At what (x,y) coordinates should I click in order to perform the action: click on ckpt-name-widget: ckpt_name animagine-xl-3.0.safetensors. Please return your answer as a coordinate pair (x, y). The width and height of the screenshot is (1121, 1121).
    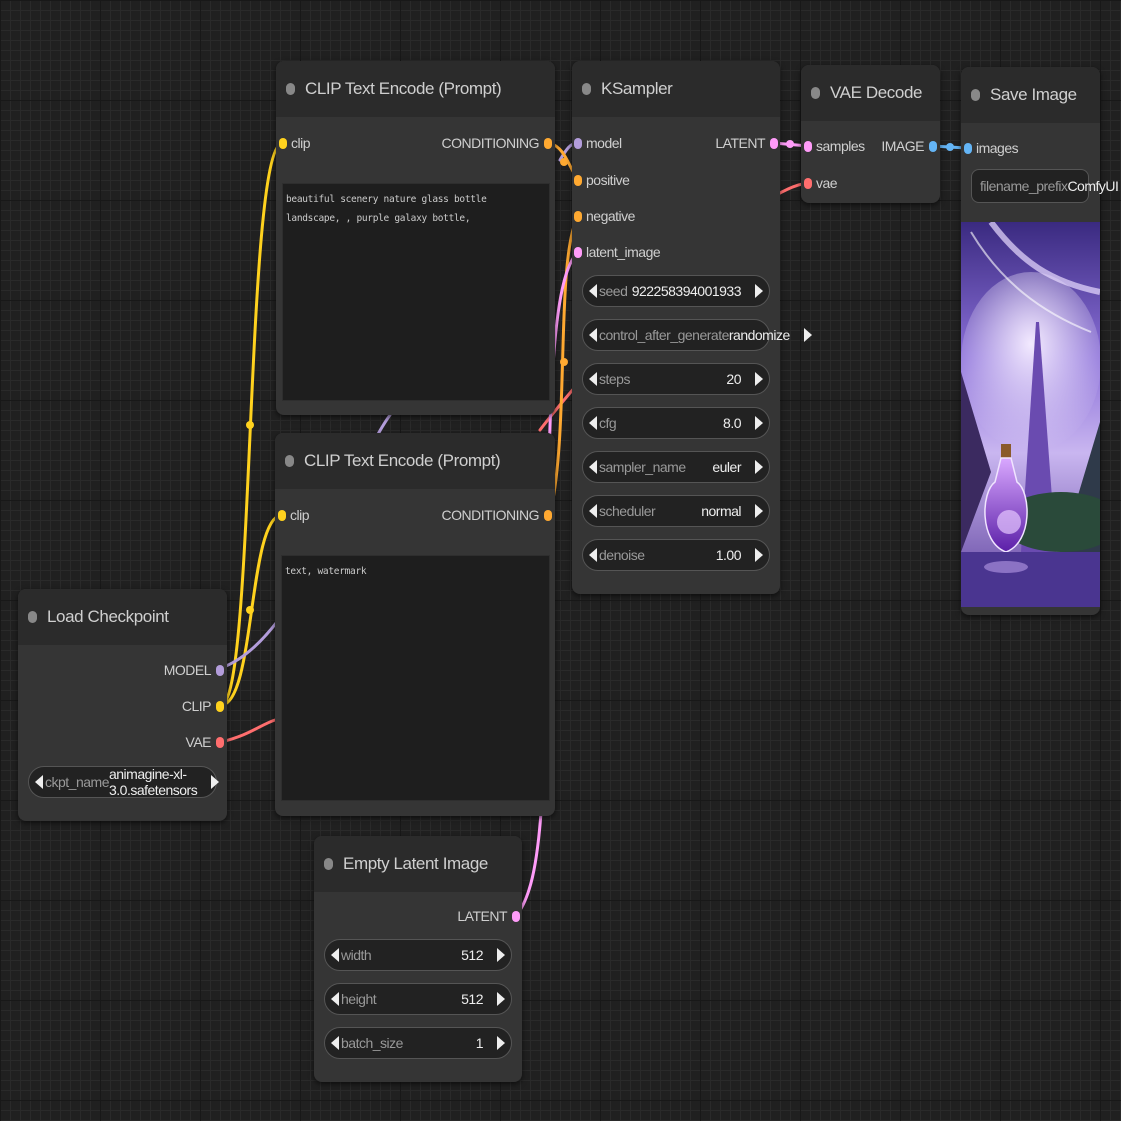
    Looking at the image, I should click on (124, 782).